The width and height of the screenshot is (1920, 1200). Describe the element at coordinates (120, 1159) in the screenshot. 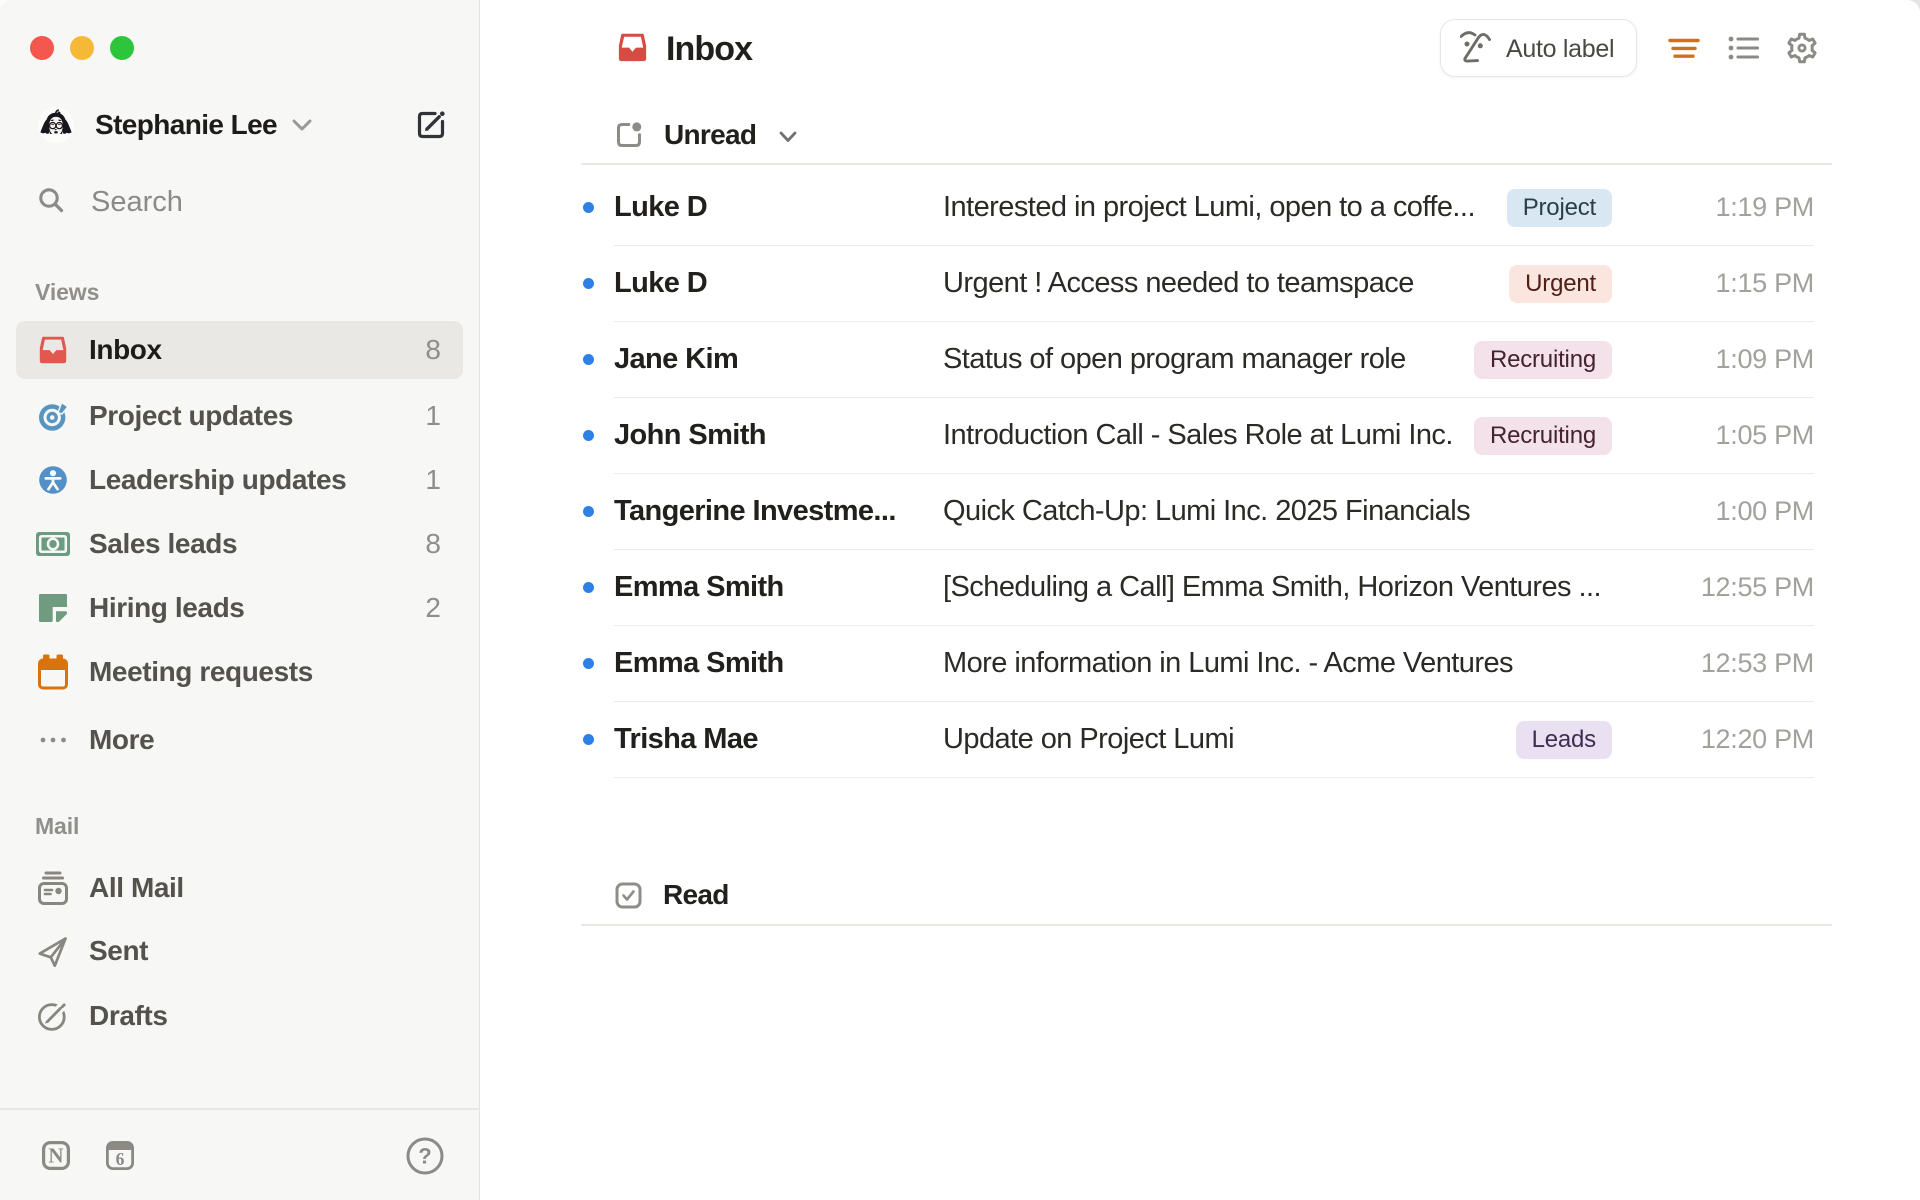

I see `svg-text: 6` at that location.